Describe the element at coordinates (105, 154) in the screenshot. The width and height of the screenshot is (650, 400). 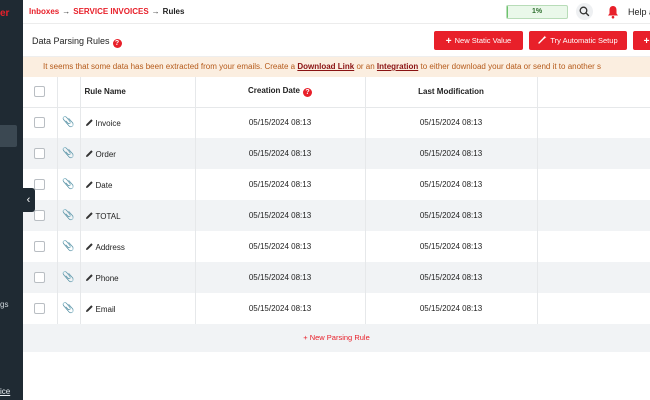
I see `rule-name: Order` at that location.